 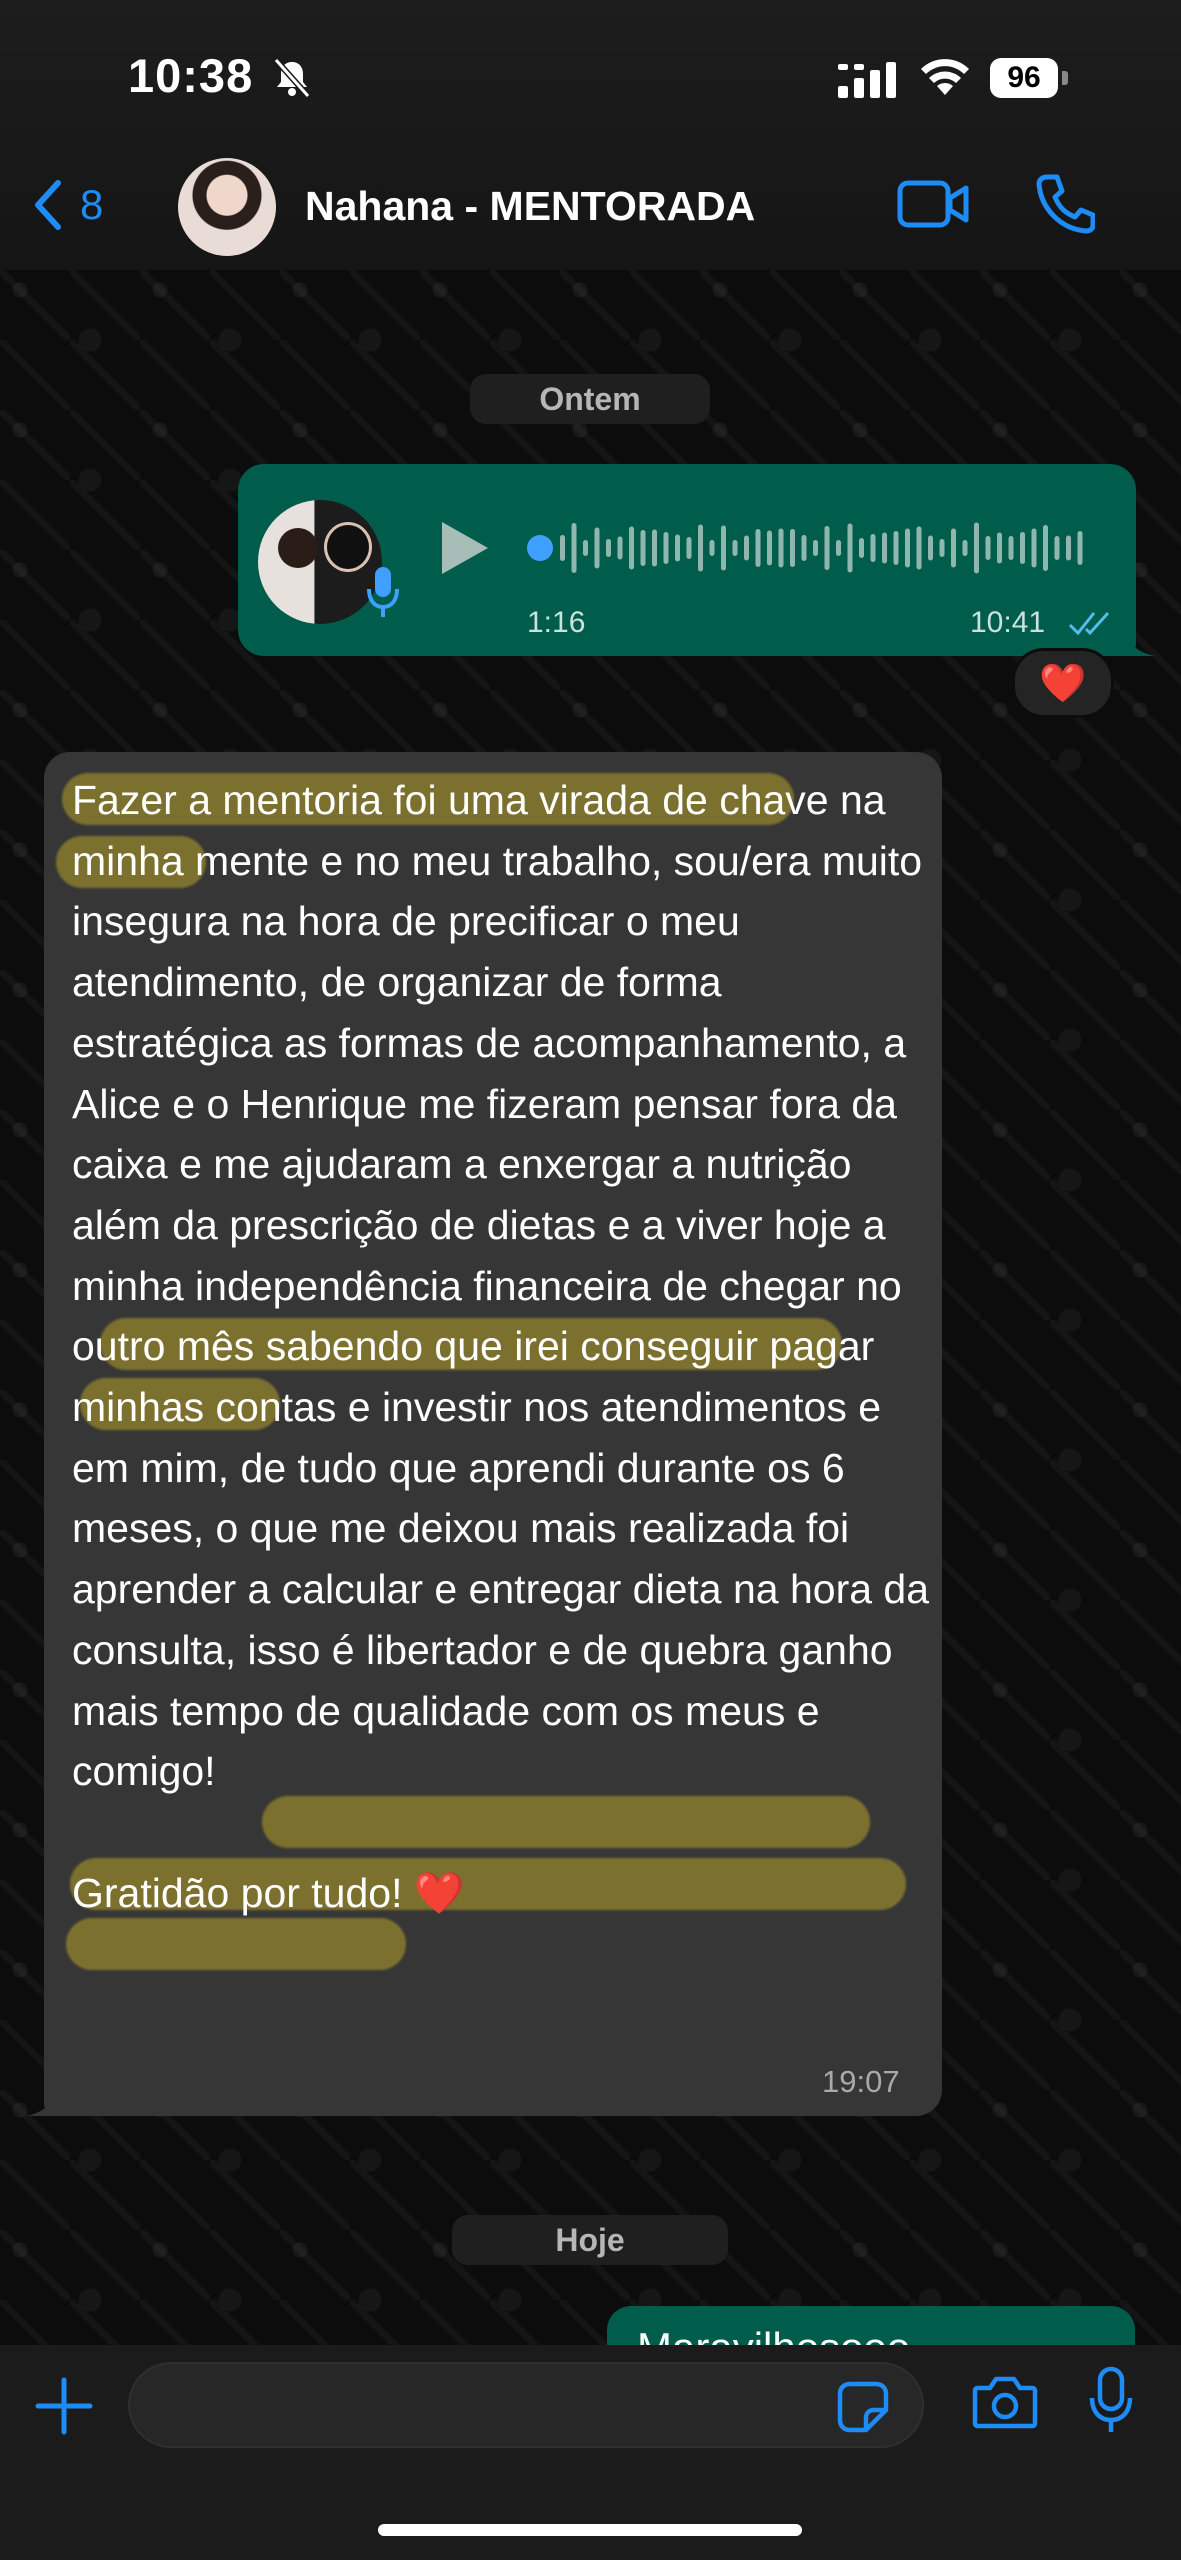 I want to click on phone-icon, so click(x=1065, y=204).